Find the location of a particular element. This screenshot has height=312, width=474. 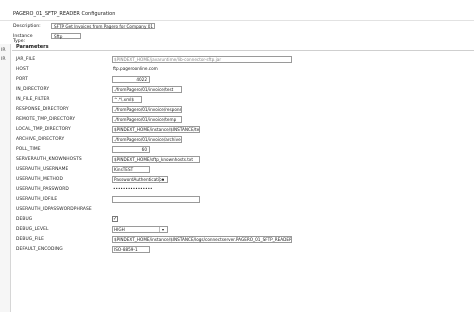

default-encoding-field: ISO-8859-1 is located at coordinates (131, 249).